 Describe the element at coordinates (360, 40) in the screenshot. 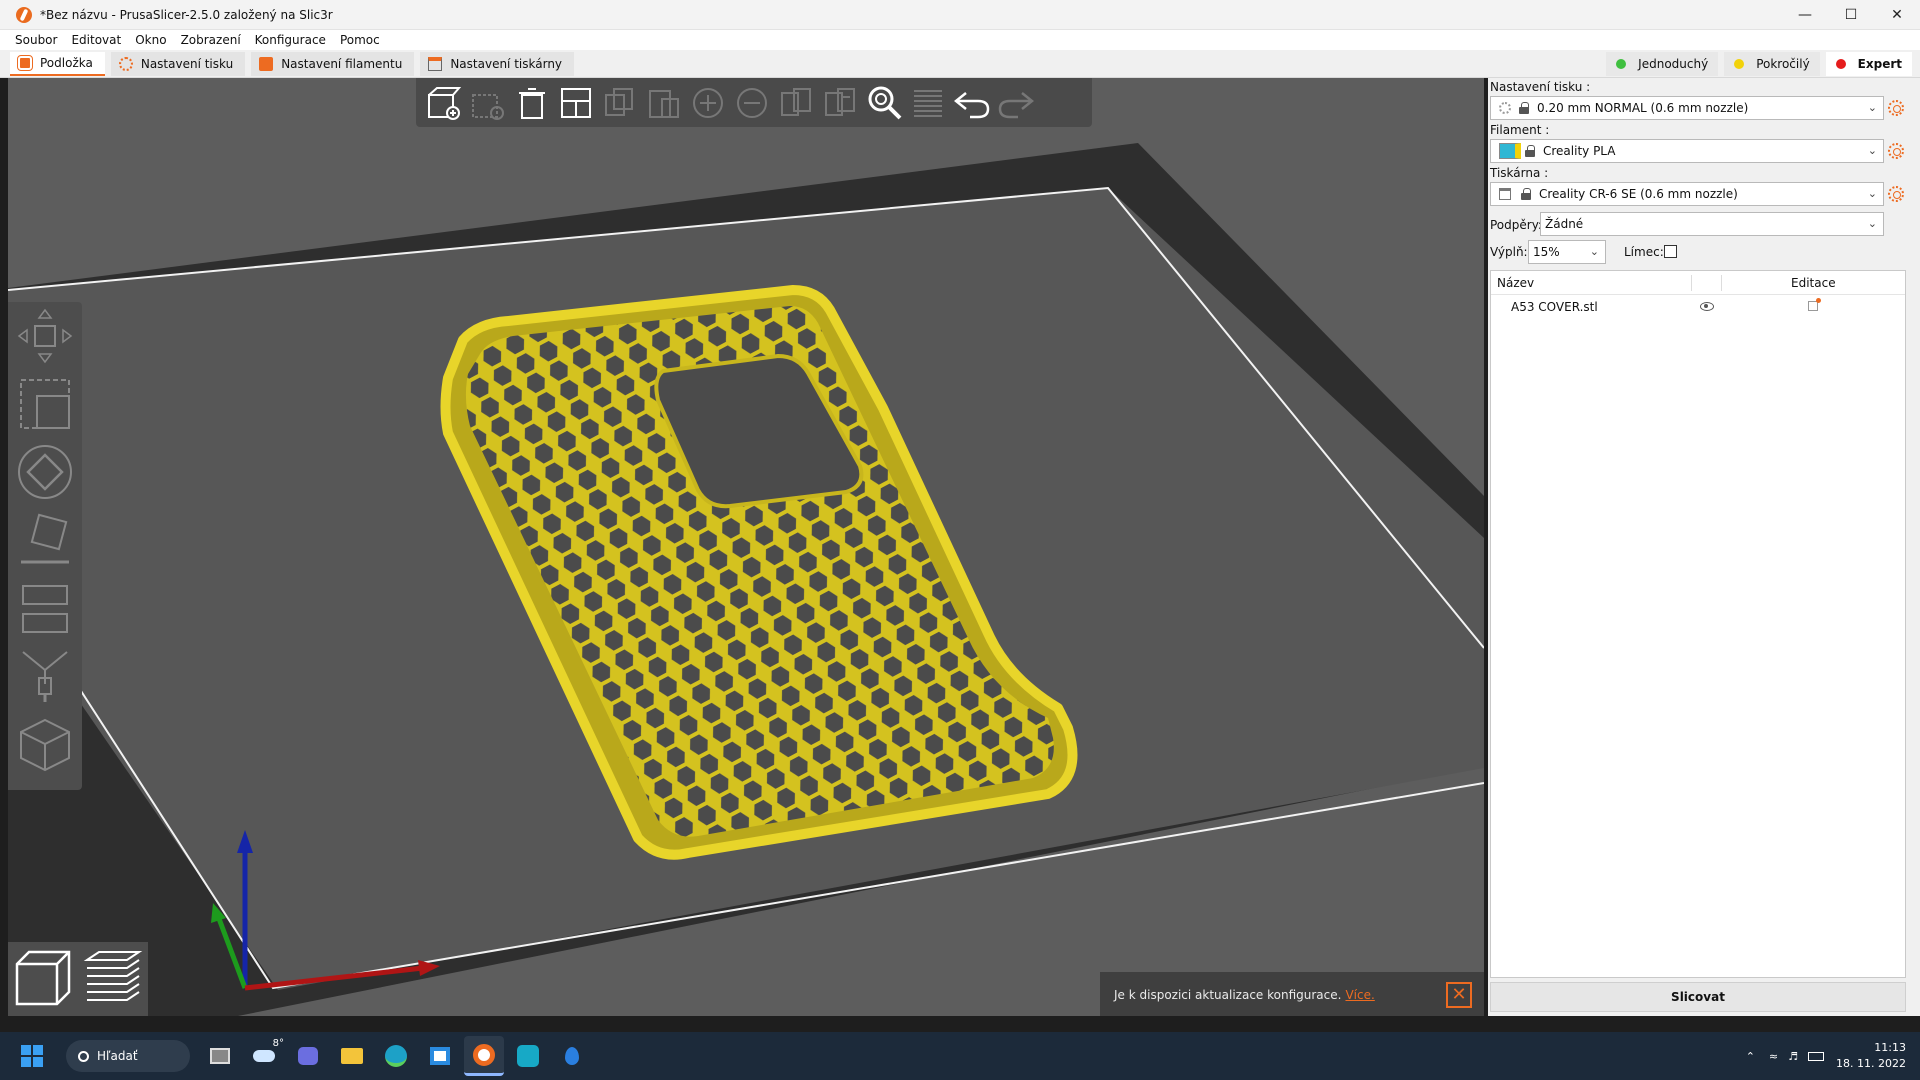

I see `menu-help: Pomoc` at that location.